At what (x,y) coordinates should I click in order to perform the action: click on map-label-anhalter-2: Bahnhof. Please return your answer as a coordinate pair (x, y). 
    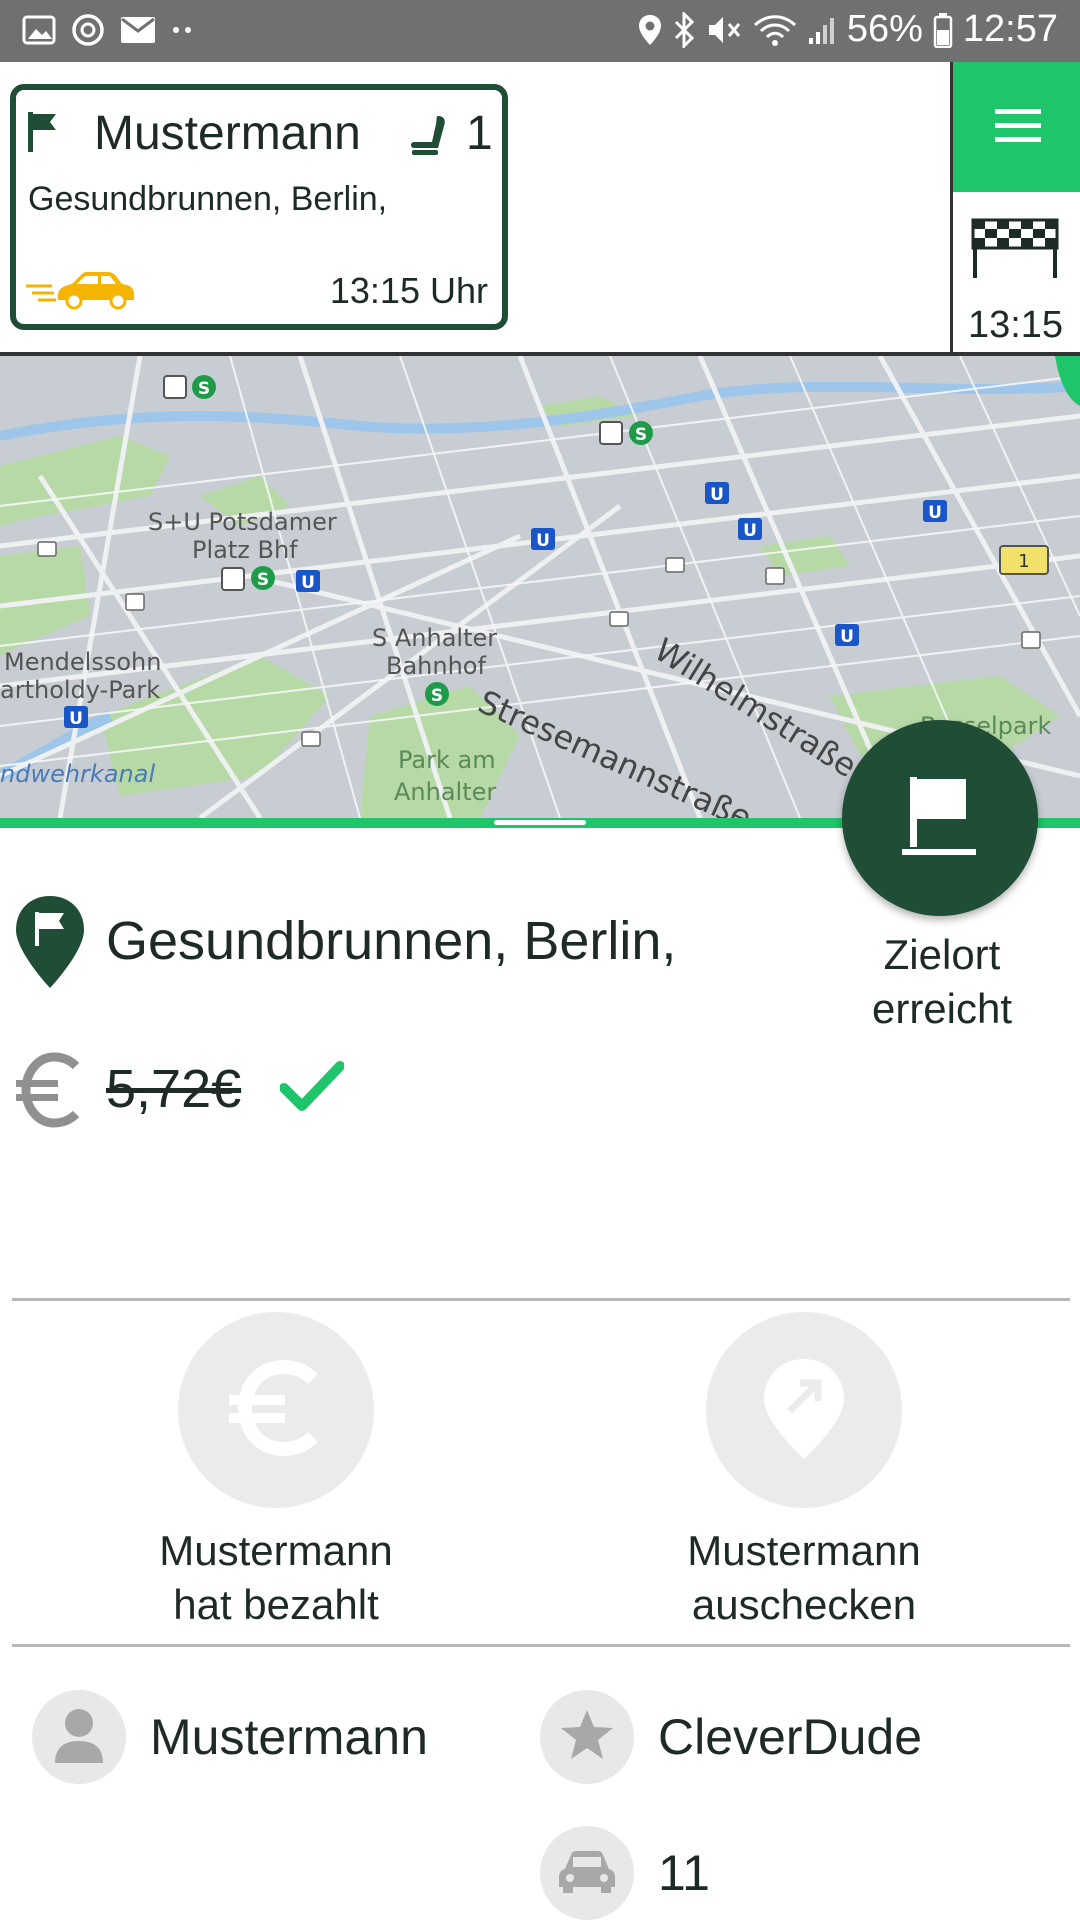
    Looking at the image, I should click on (436, 666).